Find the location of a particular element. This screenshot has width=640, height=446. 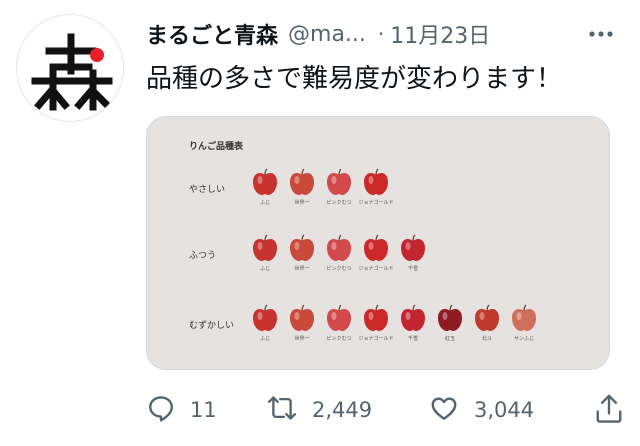

apple-item: 千雪 is located at coordinates (413, 252).